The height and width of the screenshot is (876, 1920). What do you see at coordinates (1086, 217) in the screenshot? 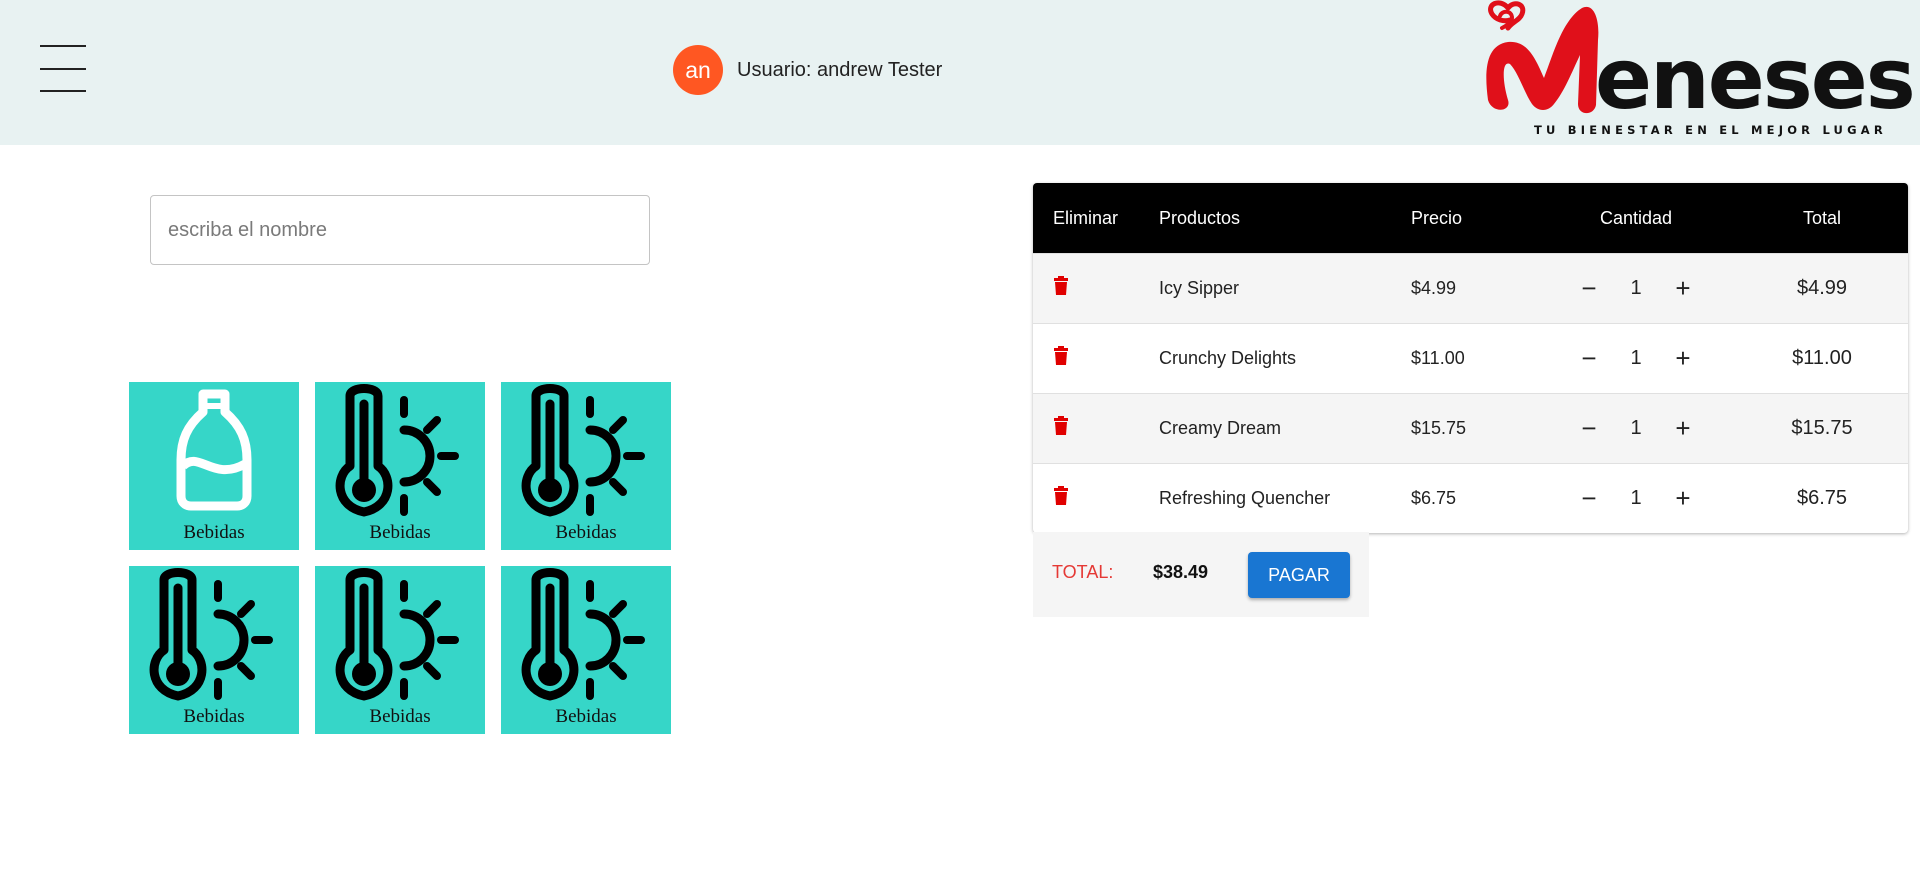
I see `header-delete: Eliminar` at bounding box center [1086, 217].